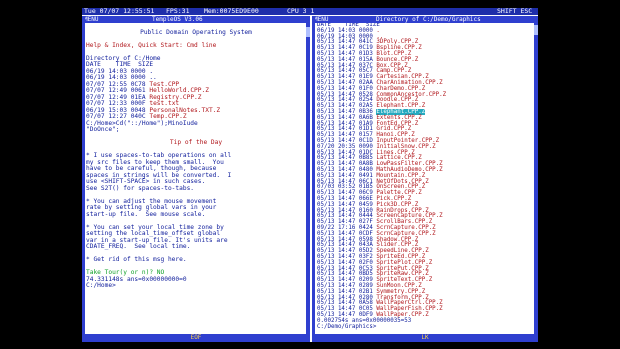 The height and width of the screenshot is (349, 620). I want to click on terminal-line: CDATE_FREQ. See local time., so click(138, 246).